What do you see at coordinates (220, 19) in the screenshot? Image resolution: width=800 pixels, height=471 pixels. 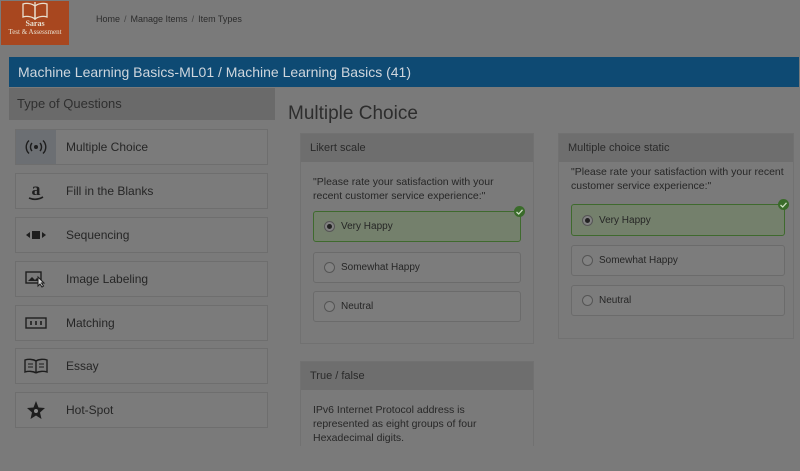 I see `breadcrumb-item-types: Item Types` at bounding box center [220, 19].